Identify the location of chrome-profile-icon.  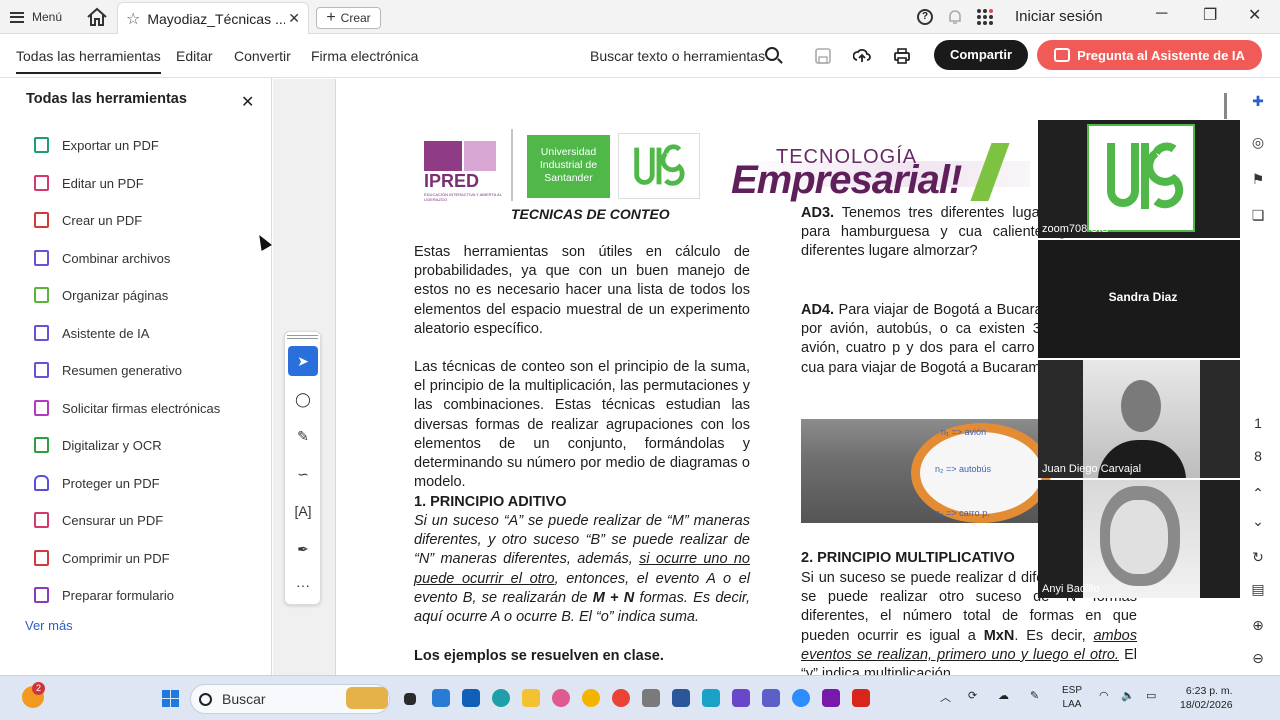
(621, 698).